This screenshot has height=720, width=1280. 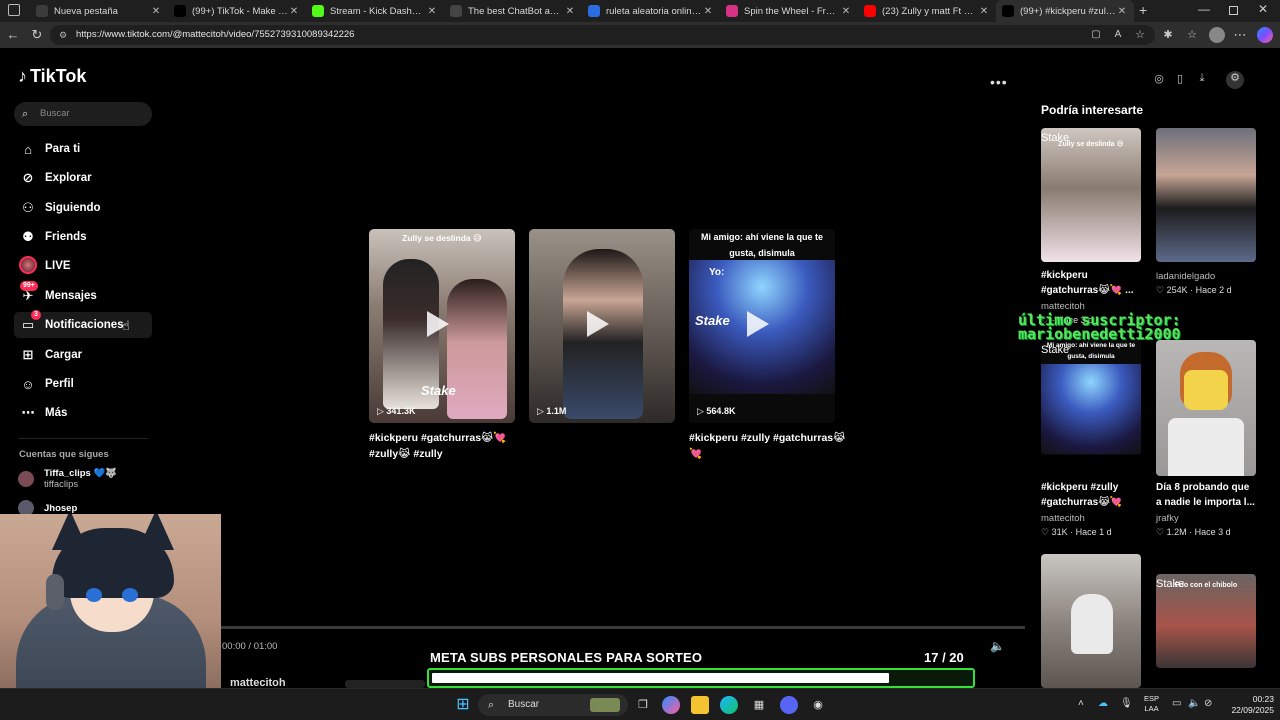 What do you see at coordinates (1206, 621) in the screenshot?
I see `recommended-thumbnail: Frío con el chibolo Stake` at bounding box center [1206, 621].